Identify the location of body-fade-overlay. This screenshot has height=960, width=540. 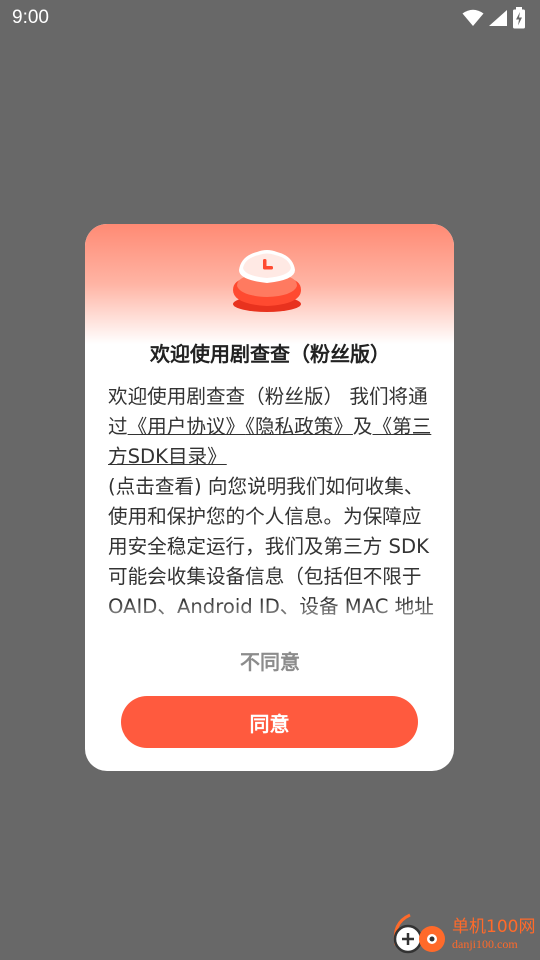
(270, 618).